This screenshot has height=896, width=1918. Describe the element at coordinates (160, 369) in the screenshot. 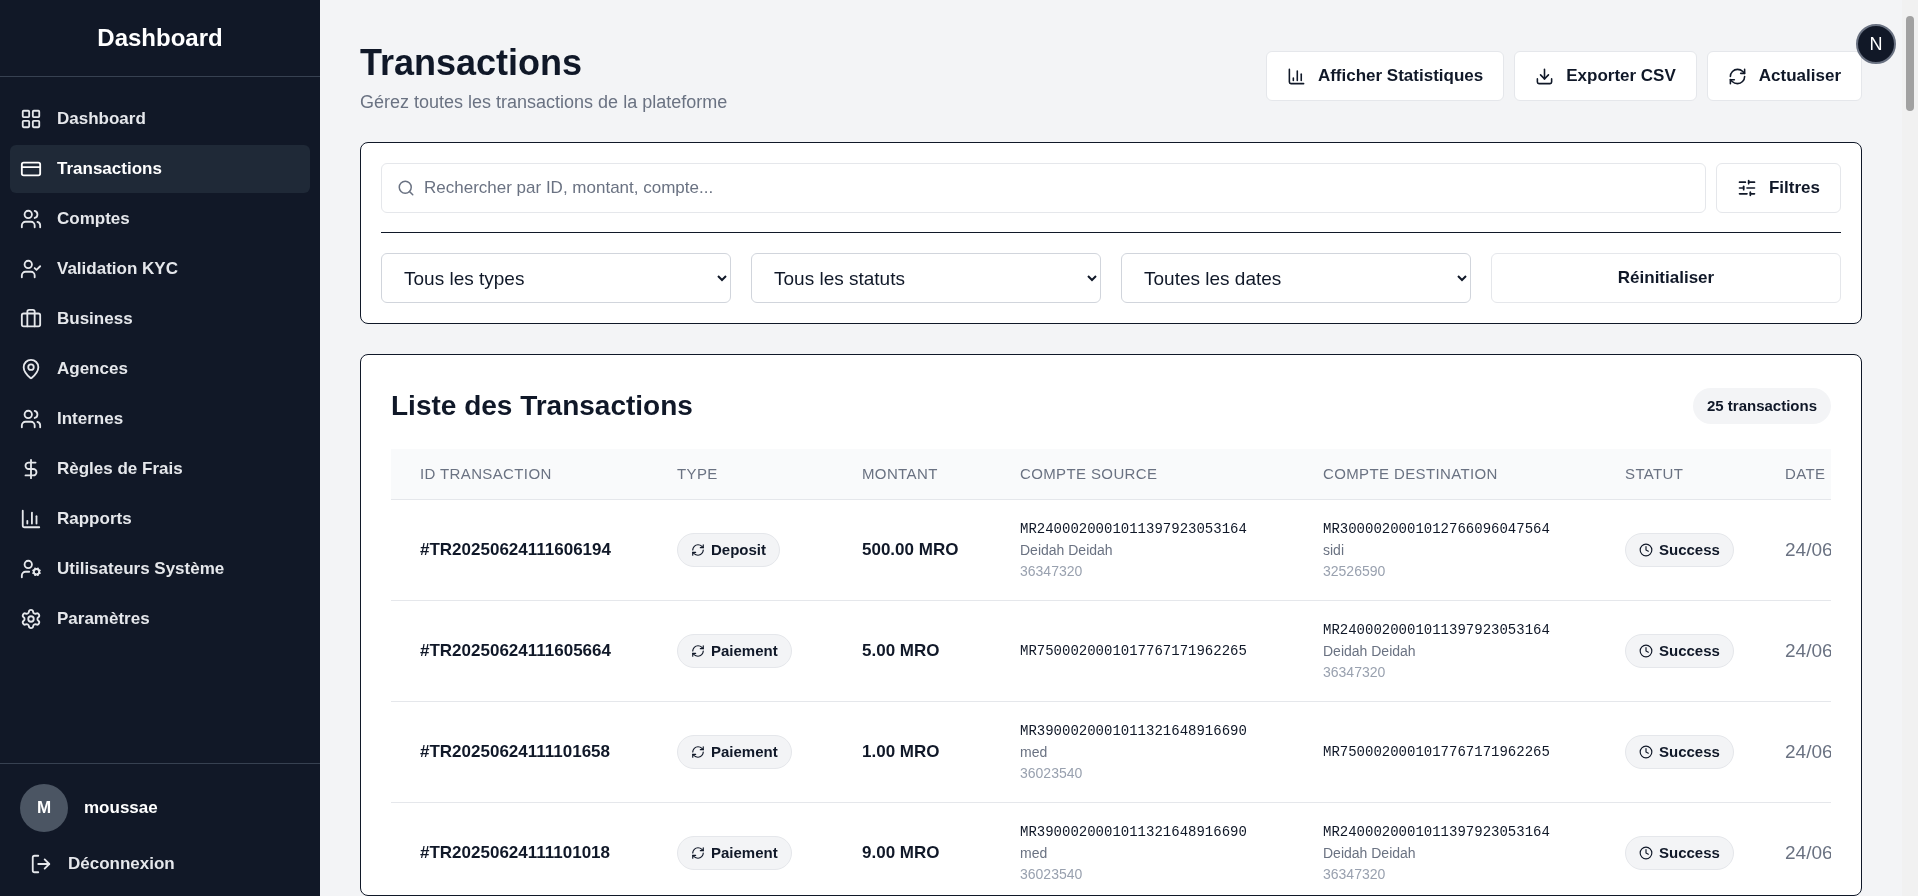

I see `sidebar-item: Agences` at that location.